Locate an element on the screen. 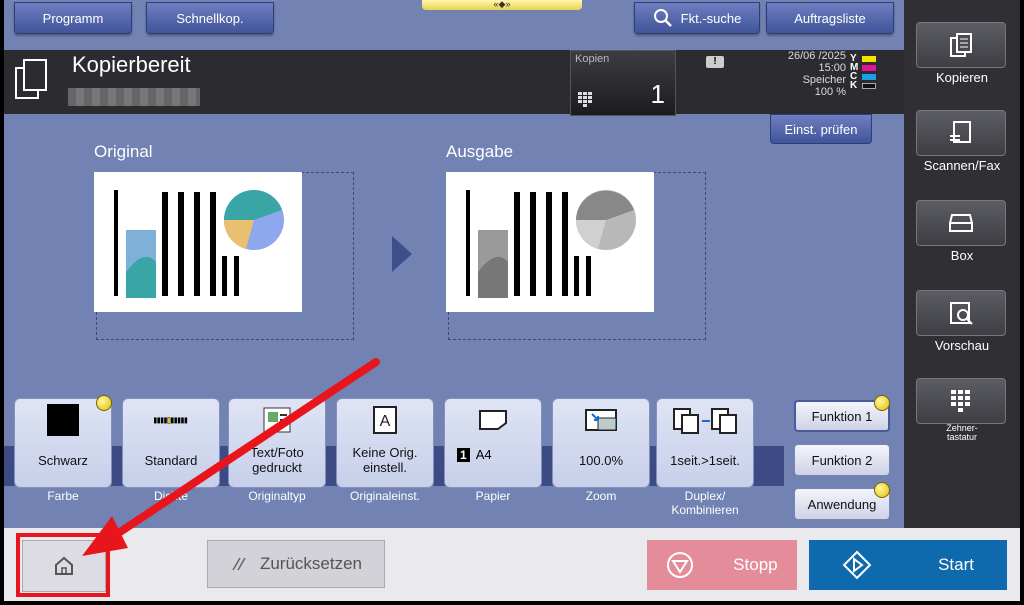 This screenshot has width=1024, height=605. original-preview is located at coordinates (198, 242).